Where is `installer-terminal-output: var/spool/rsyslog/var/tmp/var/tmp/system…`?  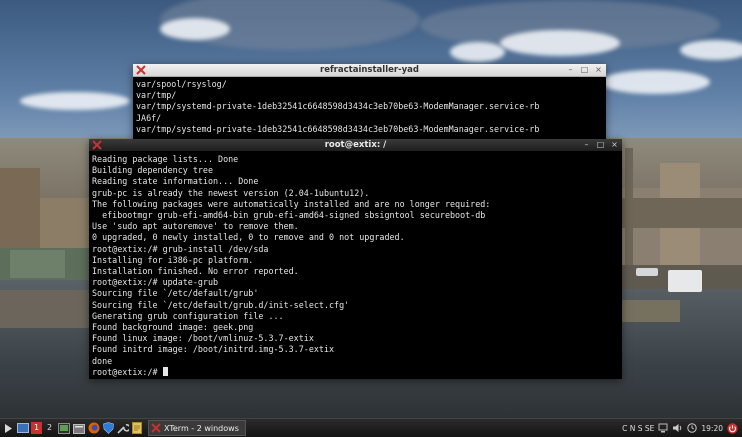 installer-terminal-output: var/spool/rsyslog/var/tmp/var/tmp/system… is located at coordinates (369, 110).